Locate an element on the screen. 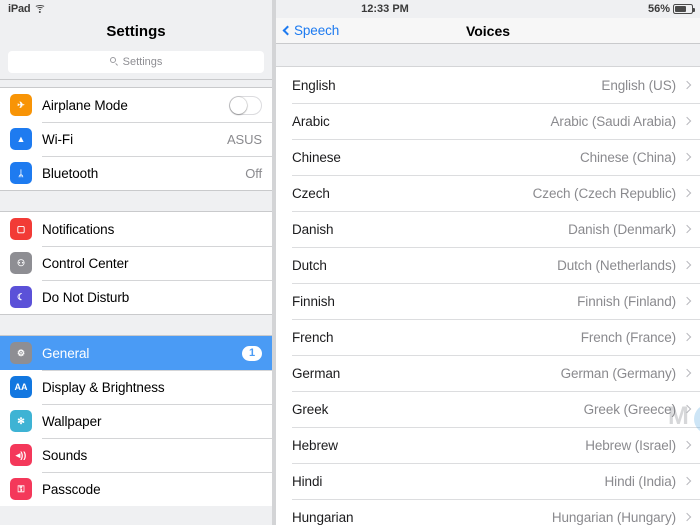 The height and width of the screenshot is (525, 700). sidebar-item-do-not-disturb: ☾ Do Not Disturb is located at coordinates (136, 297).